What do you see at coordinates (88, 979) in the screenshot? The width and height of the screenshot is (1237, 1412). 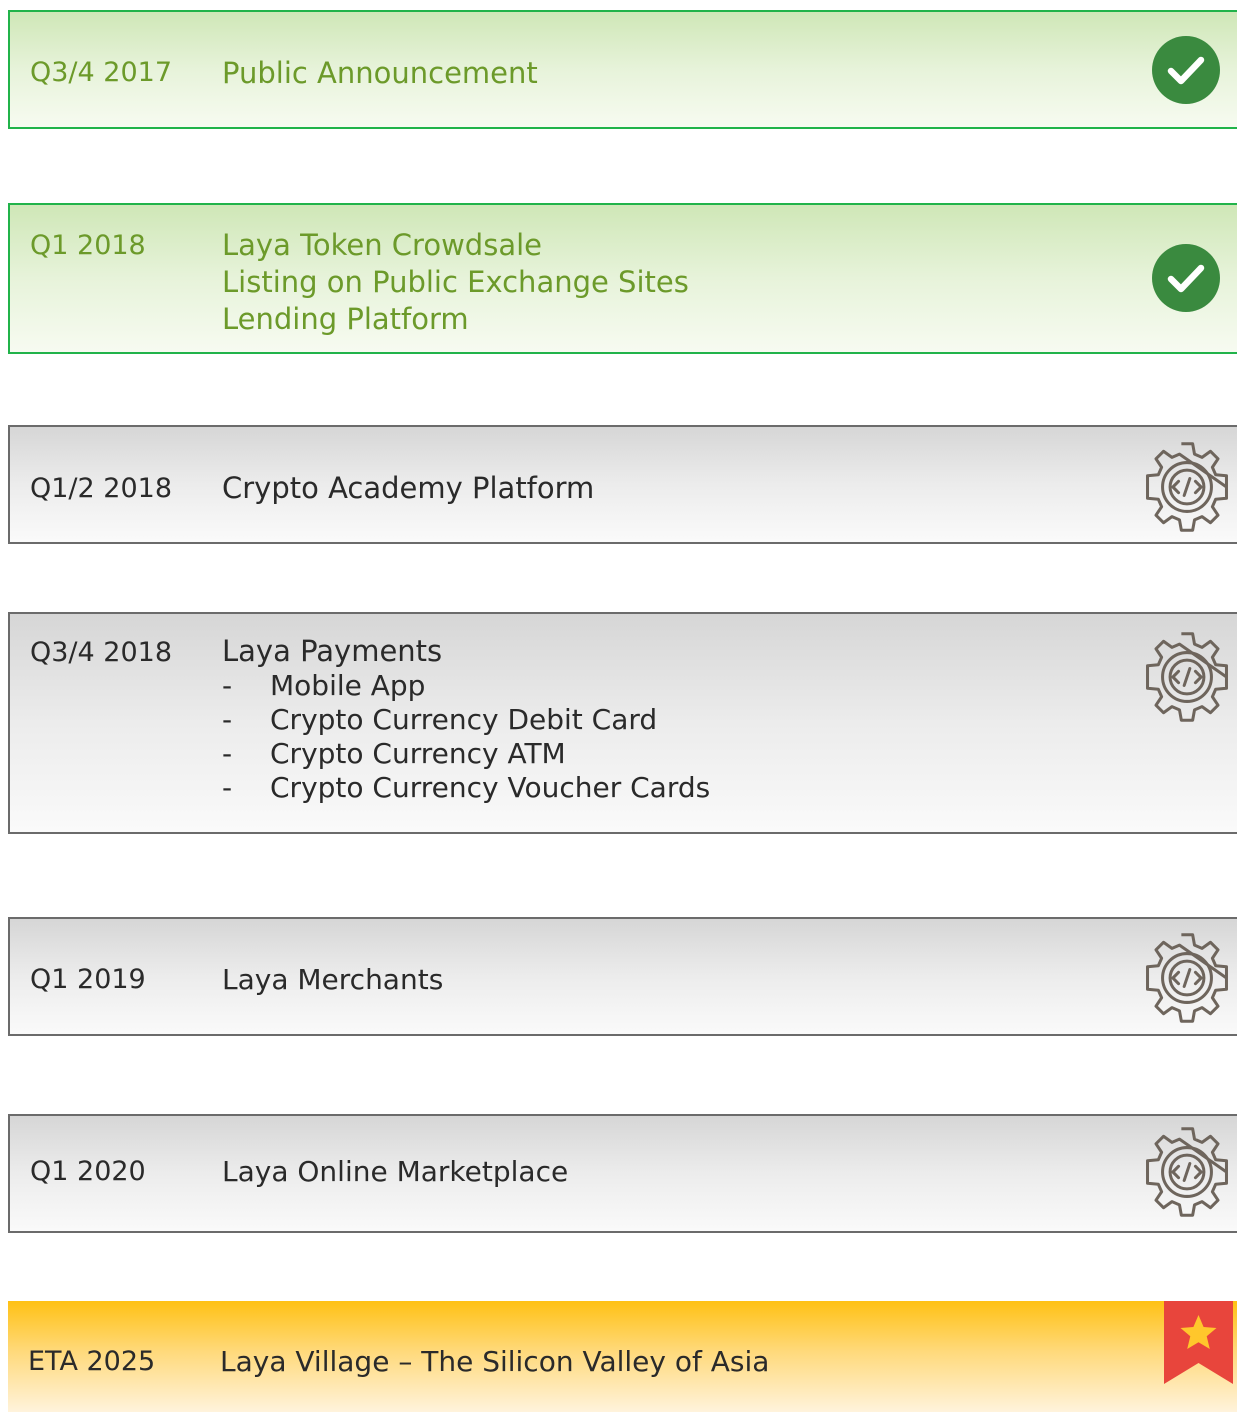 I see `milestone-date: Q1 2019` at bounding box center [88, 979].